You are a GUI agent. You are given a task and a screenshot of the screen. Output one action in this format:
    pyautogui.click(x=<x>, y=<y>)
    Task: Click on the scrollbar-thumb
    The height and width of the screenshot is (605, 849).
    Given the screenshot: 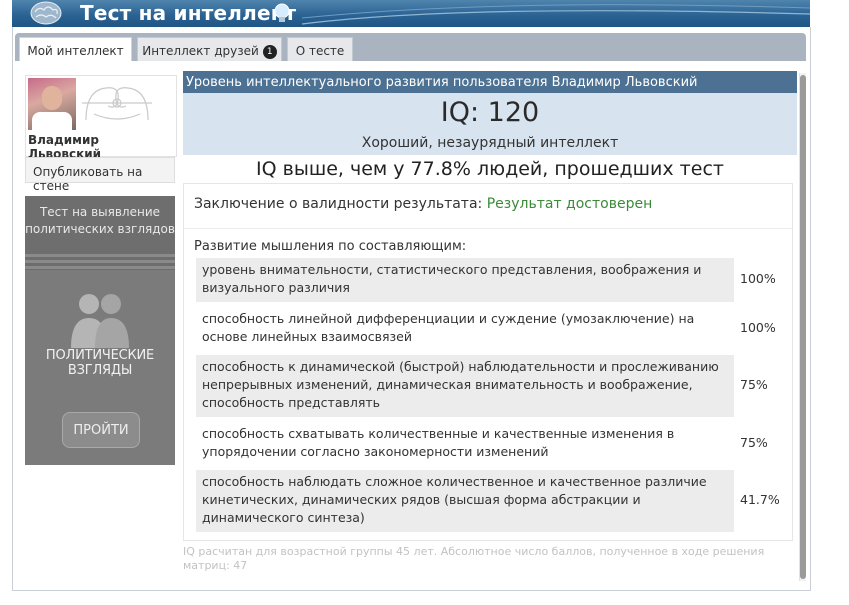 What is the action you would take?
    pyautogui.click(x=803, y=327)
    